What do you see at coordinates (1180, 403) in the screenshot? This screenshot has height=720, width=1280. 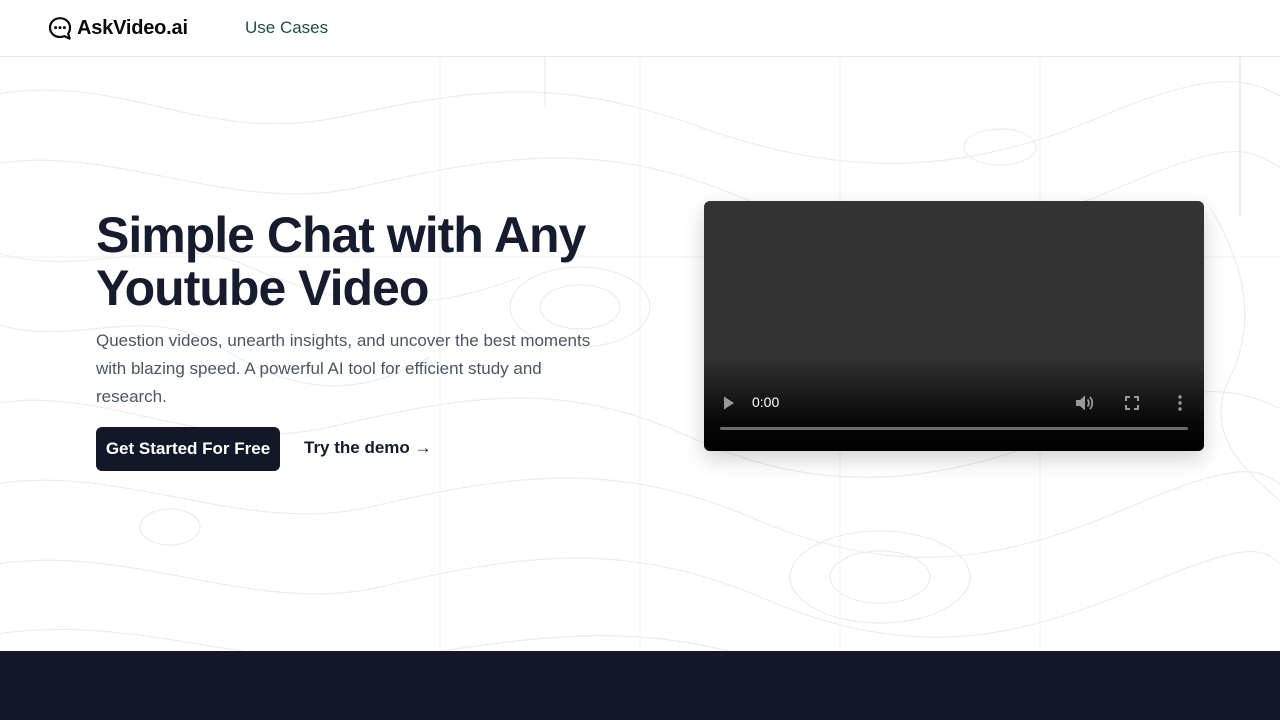 I see `more-options-icon` at bounding box center [1180, 403].